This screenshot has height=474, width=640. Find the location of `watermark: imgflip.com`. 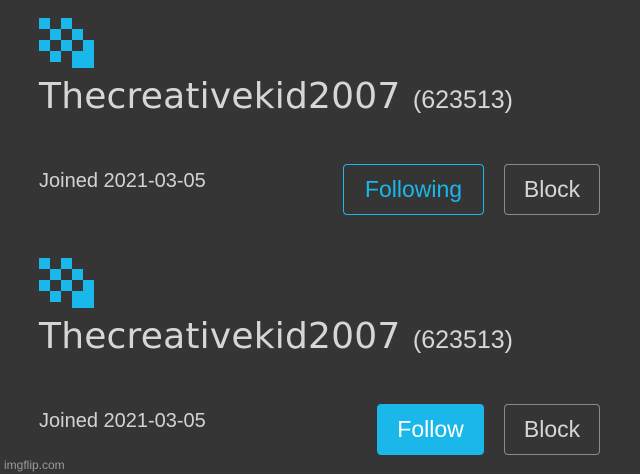

watermark: imgflip.com is located at coordinates (34, 465).